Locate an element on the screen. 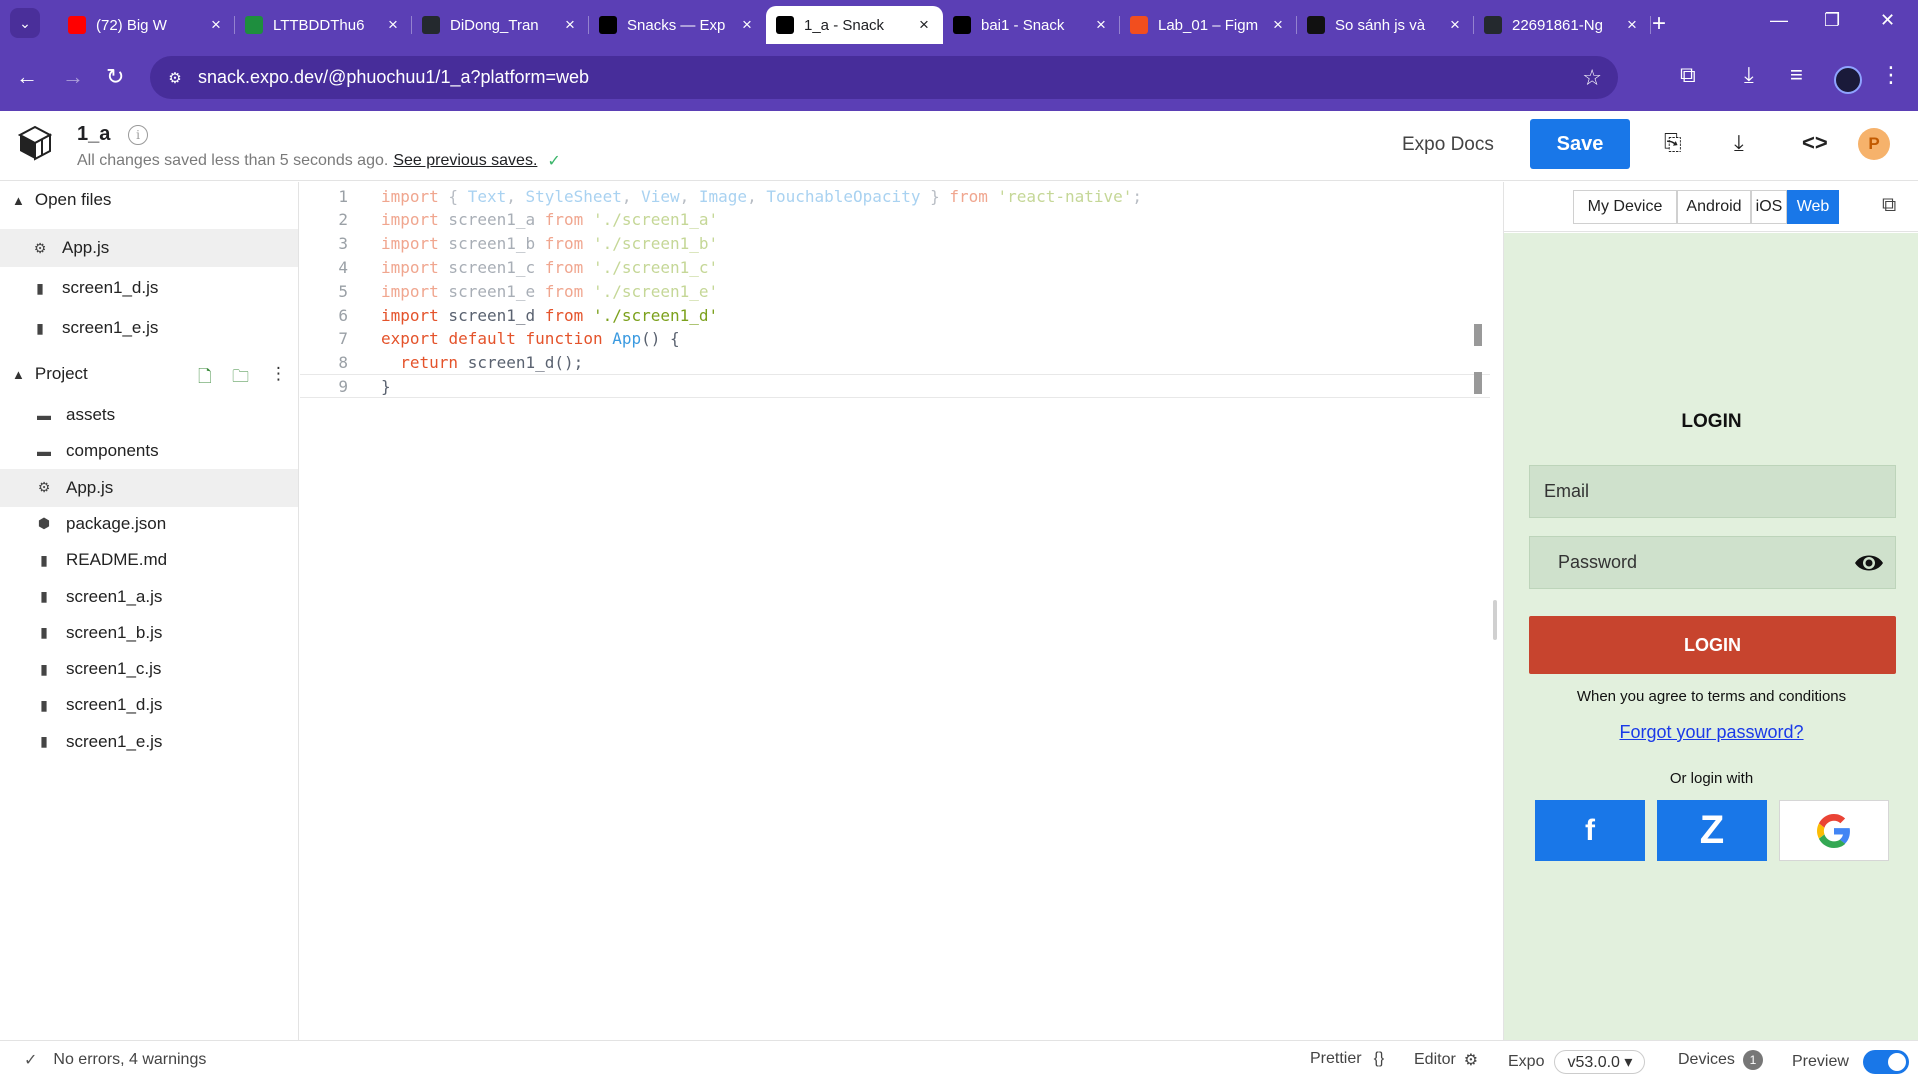 The width and height of the screenshot is (1918, 1078). email-field: Email is located at coordinates (1712, 491).